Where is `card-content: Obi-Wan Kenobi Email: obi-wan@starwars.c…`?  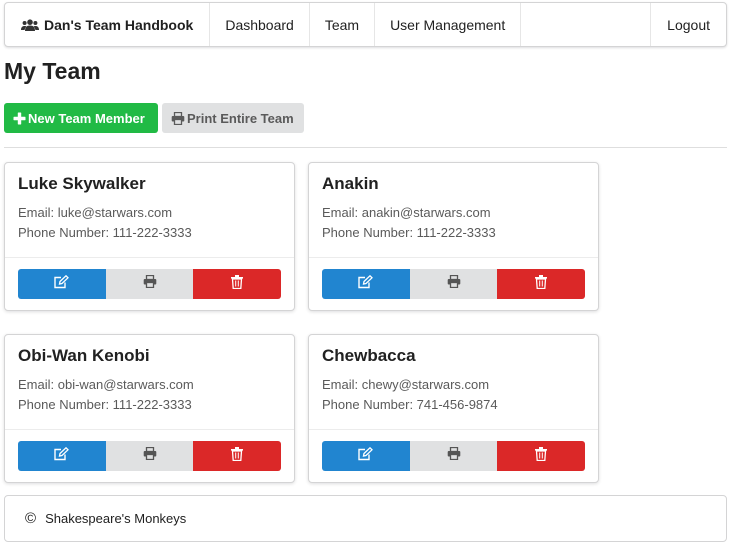
card-content: Obi-Wan Kenobi Email: obi-wan@starwars.c… is located at coordinates (149, 382).